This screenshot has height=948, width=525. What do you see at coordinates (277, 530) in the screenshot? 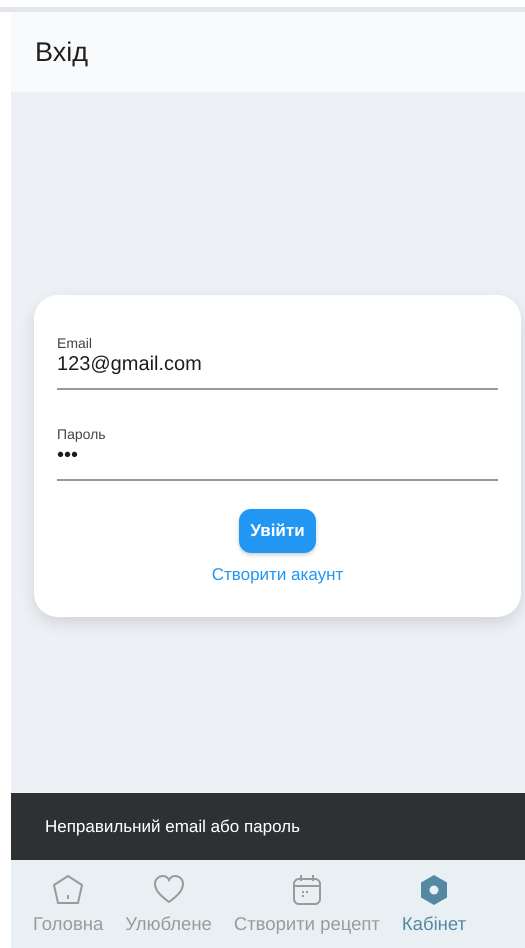
I see `login-button: Увійти` at bounding box center [277, 530].